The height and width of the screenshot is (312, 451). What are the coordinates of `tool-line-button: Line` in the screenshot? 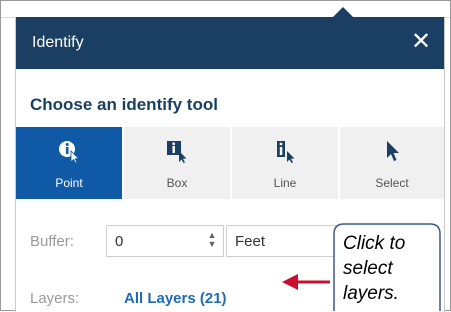 It's located at (285, 163).